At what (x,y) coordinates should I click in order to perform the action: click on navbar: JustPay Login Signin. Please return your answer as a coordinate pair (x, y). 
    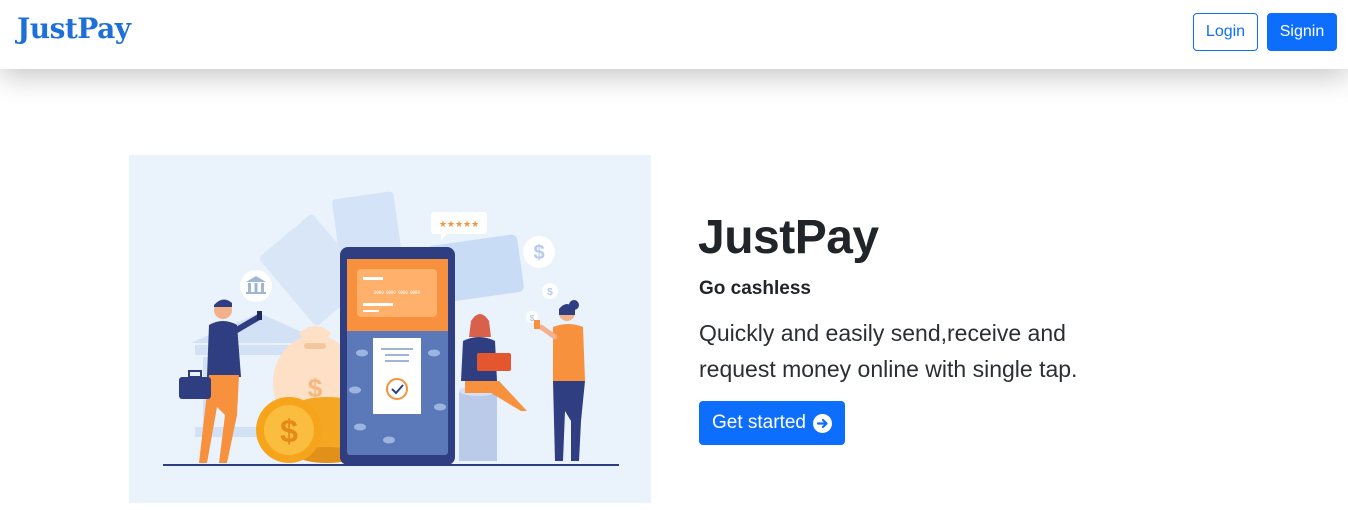
    Looking at the image, I should click on (674, 34).